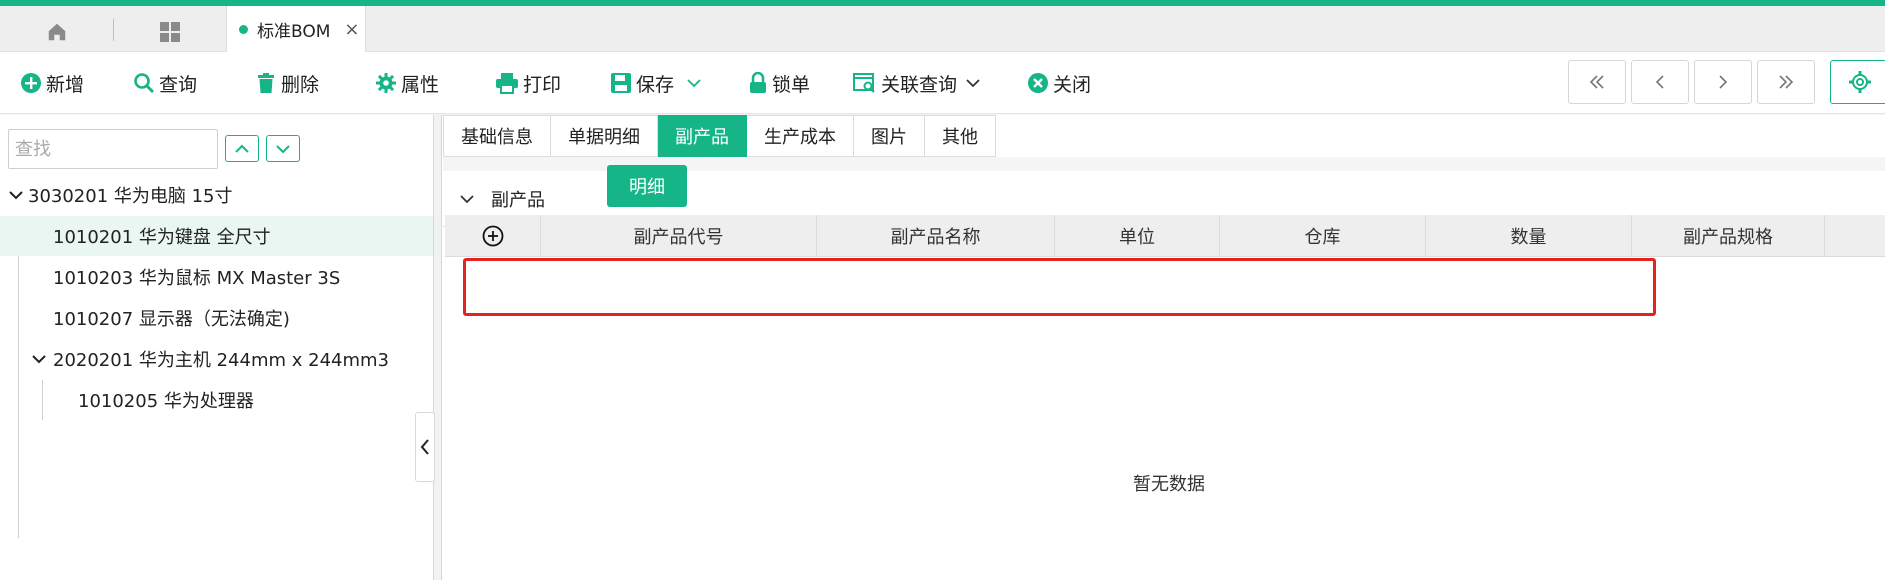  Describe the element at coordinates (1529, 236) in the screenshot. I see `column-header: 数量` at that location.